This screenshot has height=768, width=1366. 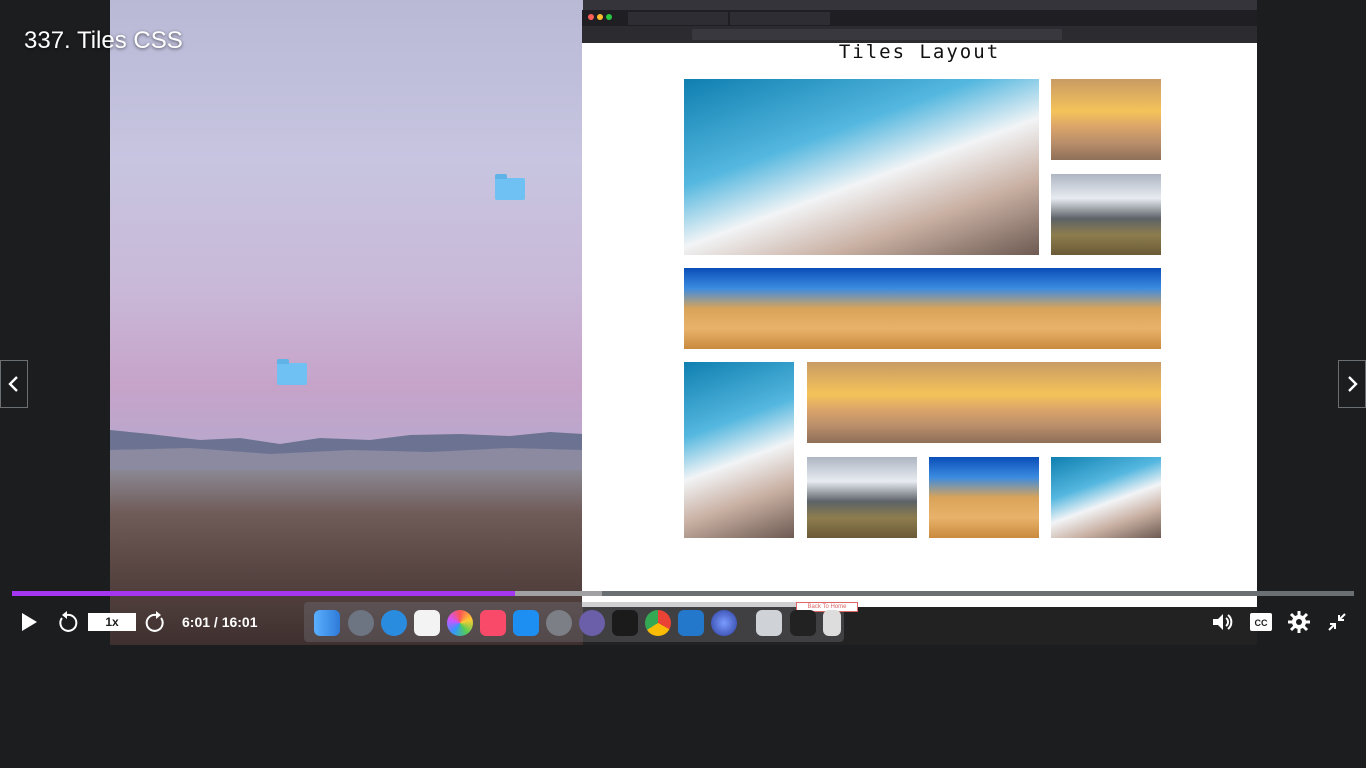 What do you see at coordinates (803, 623) in the screenshot?
I see `screen-icon` at bounding box center [803, 623].